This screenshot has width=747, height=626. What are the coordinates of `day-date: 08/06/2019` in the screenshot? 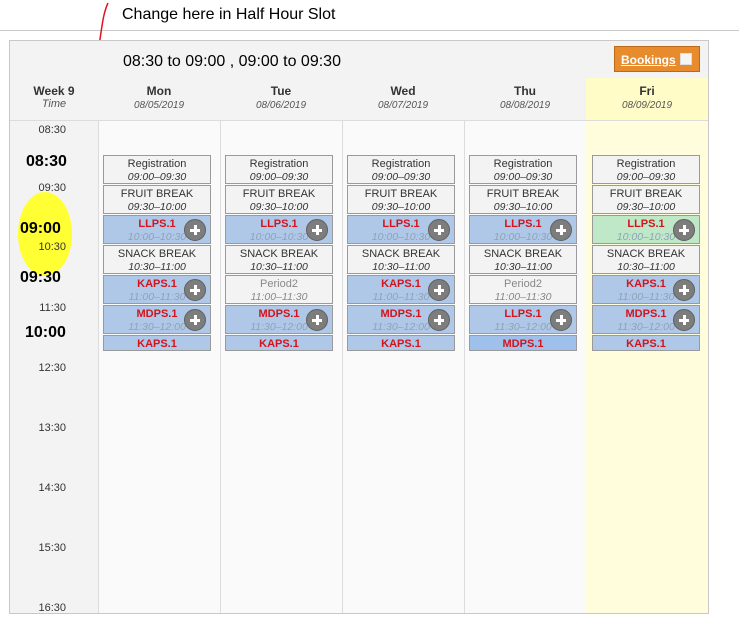 It's located at (281, 105).